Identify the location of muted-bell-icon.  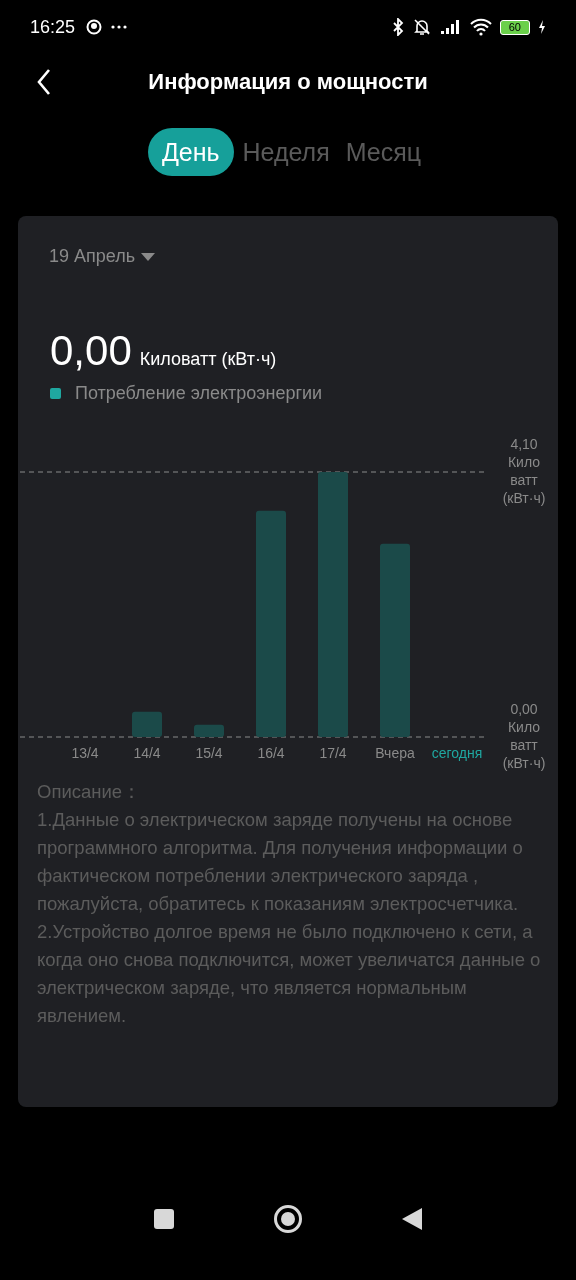
(421, 27).